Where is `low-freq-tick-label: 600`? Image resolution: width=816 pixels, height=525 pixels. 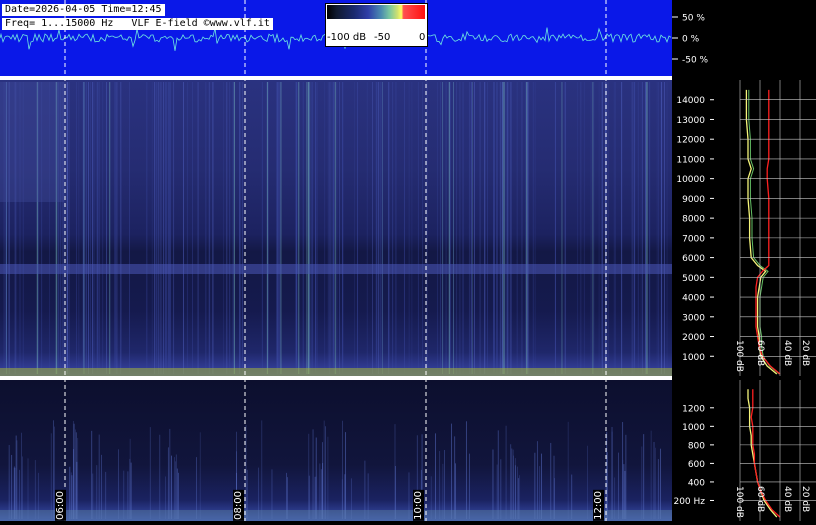
low-freq-tick-label: 600 is located at coordinates (696, 465).